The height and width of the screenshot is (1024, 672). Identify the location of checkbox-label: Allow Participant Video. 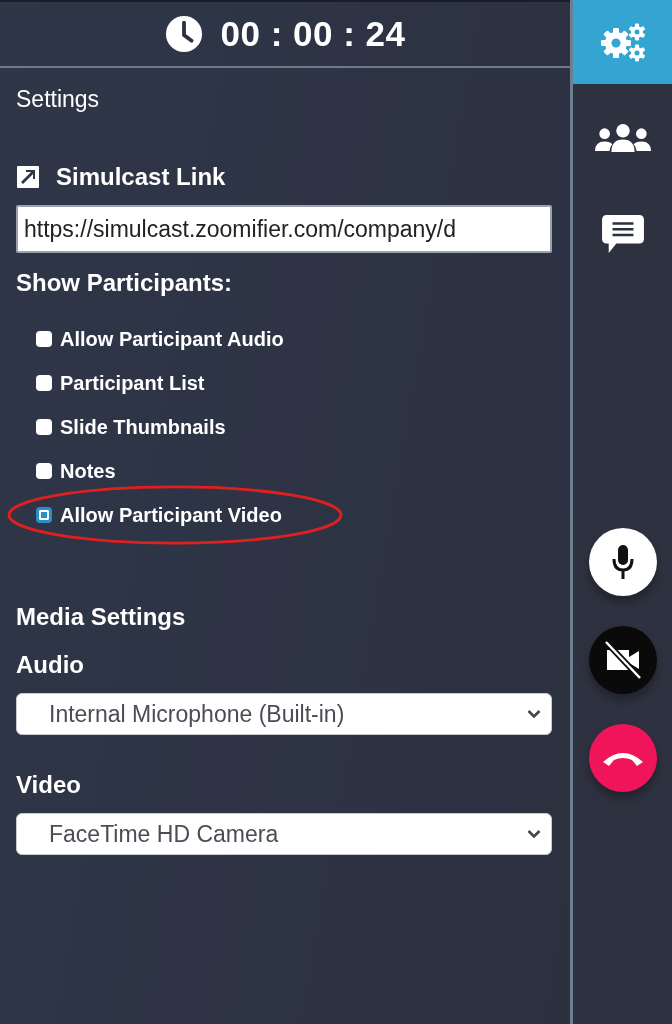
(171, 515).